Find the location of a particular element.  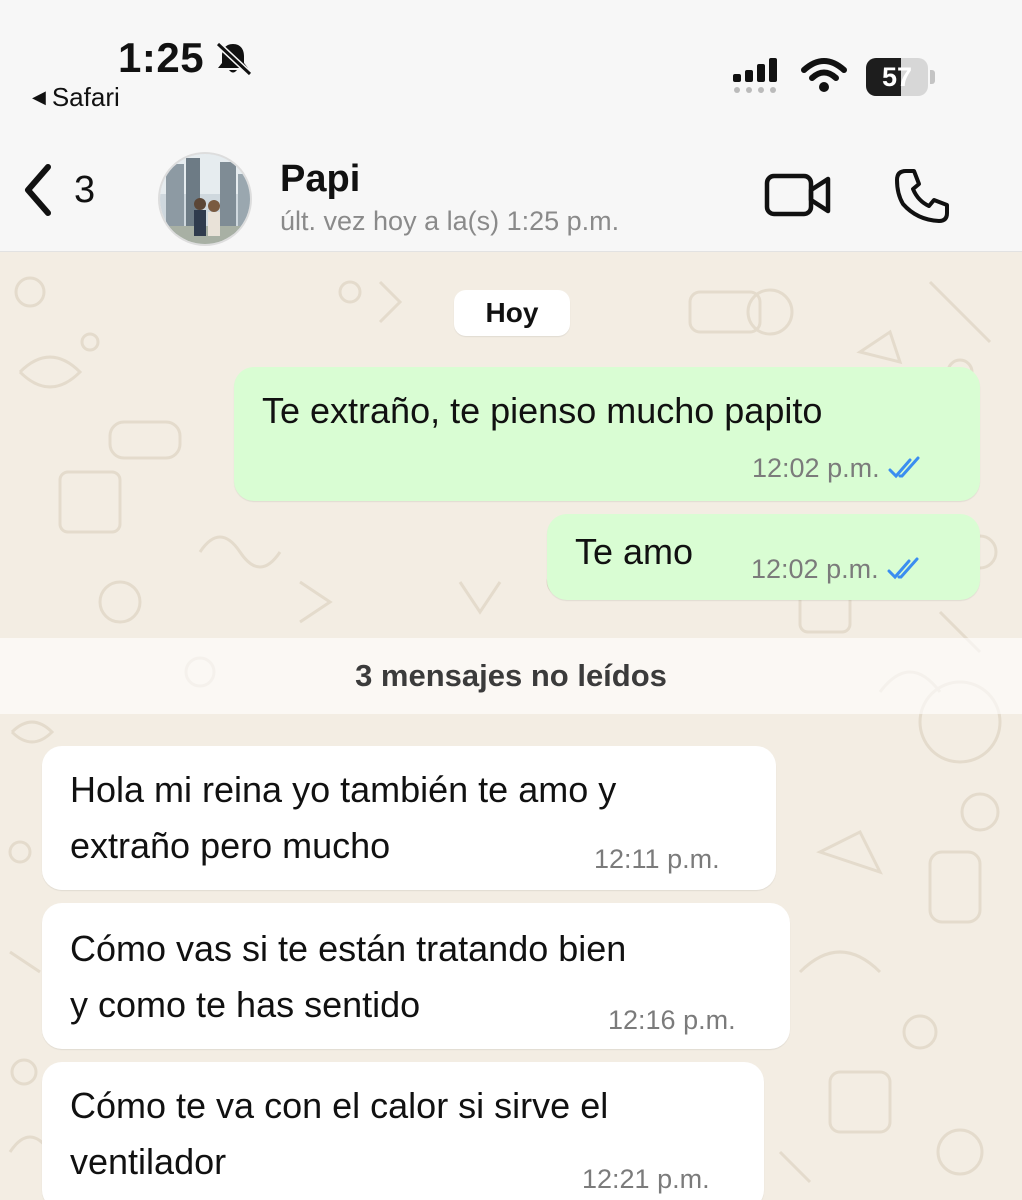

wifi-icon is located at coordinates (824, 75).